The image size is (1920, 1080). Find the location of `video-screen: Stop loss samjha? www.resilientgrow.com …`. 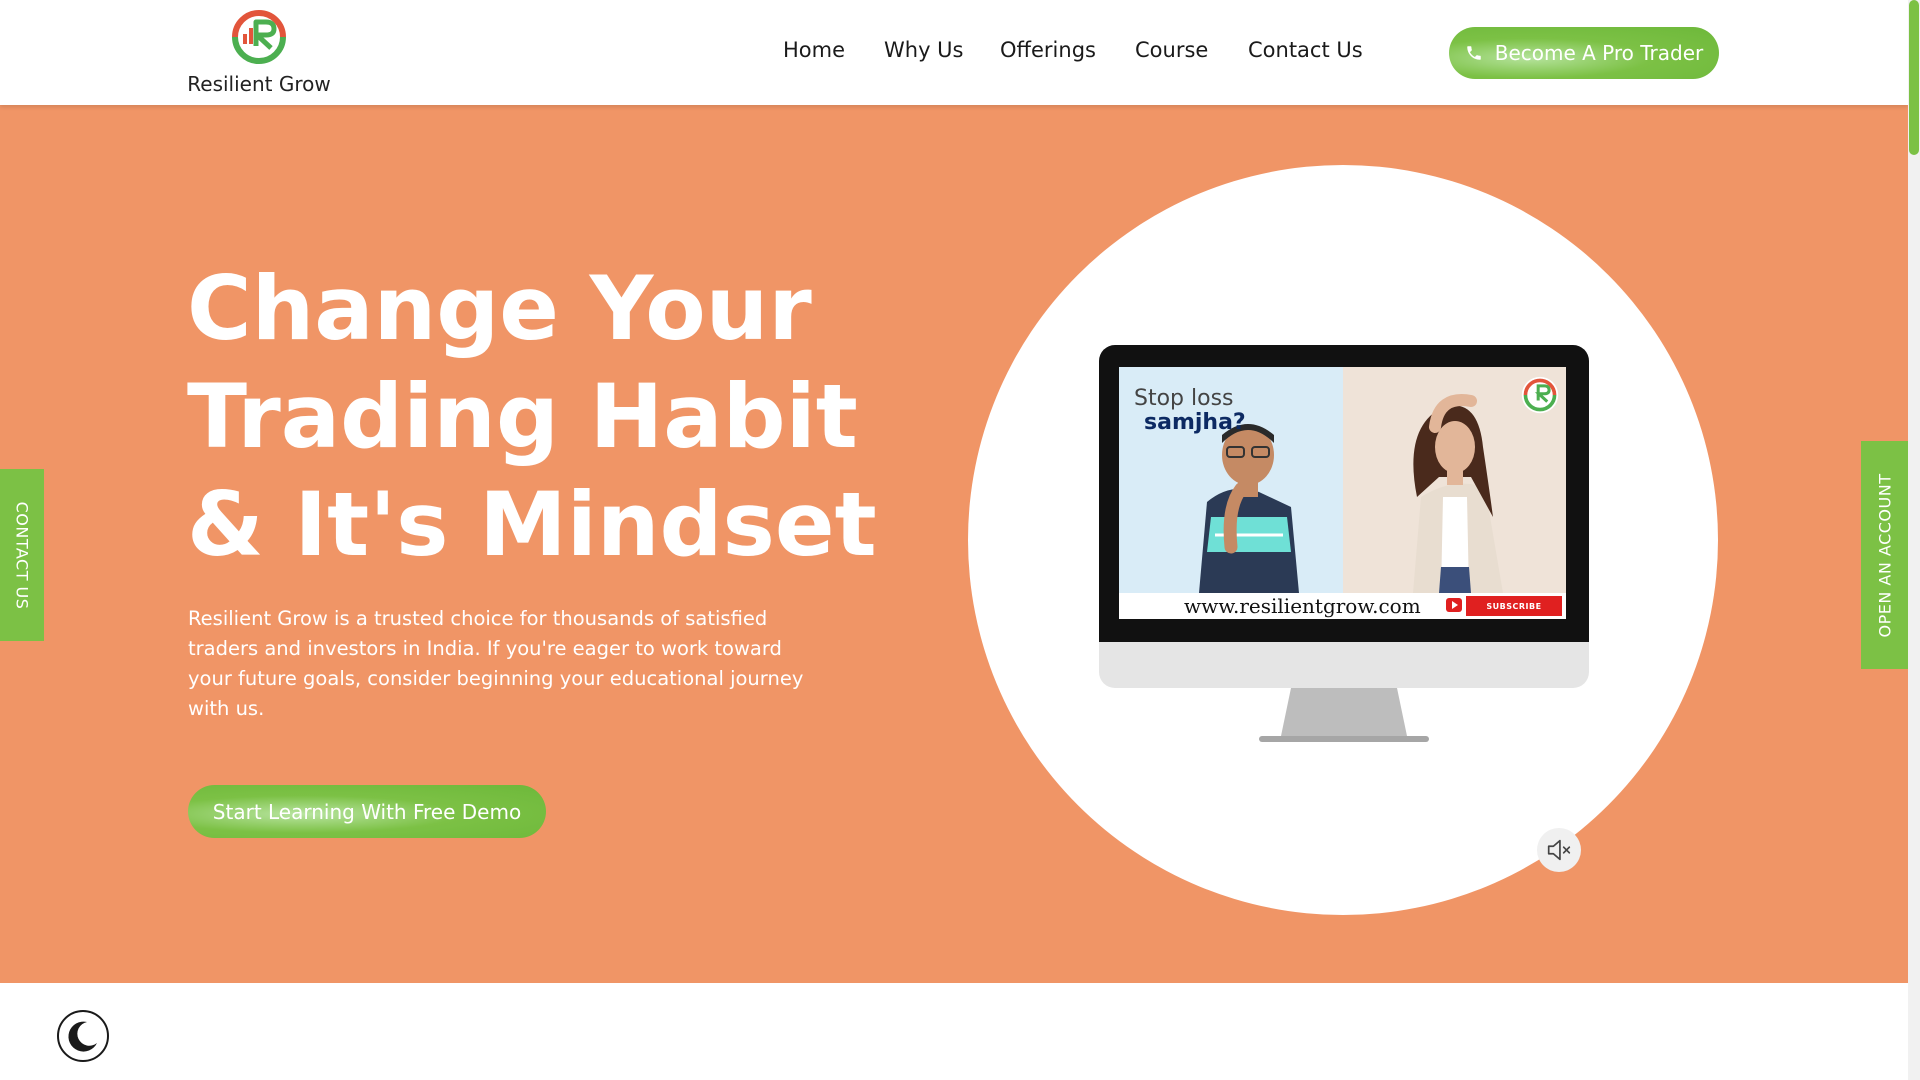

video-screen: Stop loss samjha? www.resilientgrow.com … is located at coordinates (1342, 493).